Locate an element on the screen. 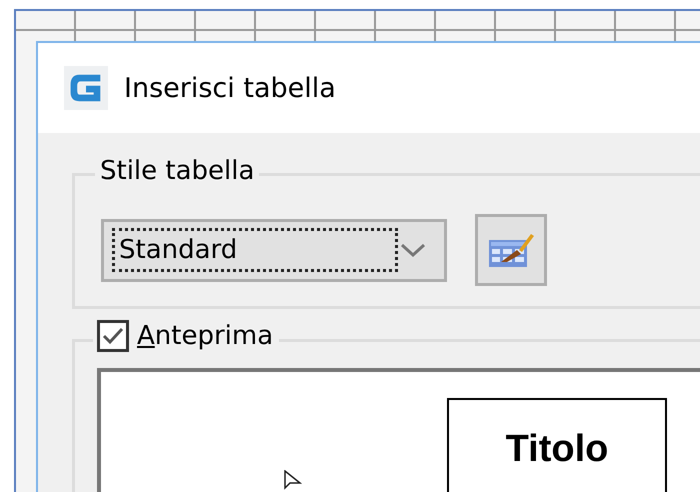 The height and width of the screenshot is (492, 700). app-logo-icon is located at coordinates (86, 88).